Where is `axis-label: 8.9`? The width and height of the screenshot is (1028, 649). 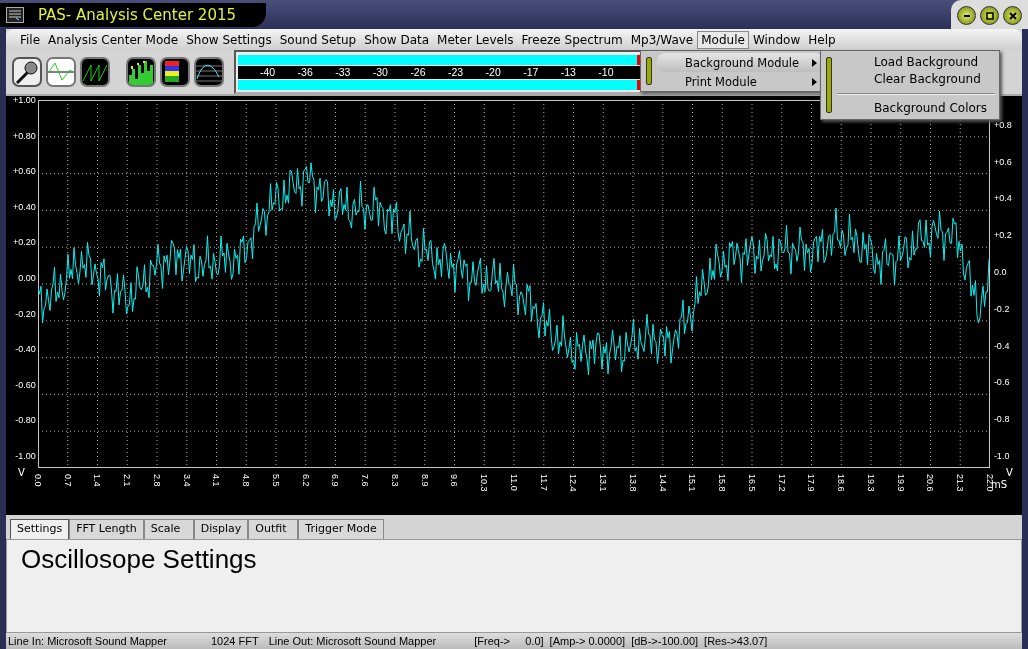 axis-label: 8.9 is located at coordinates (424, 480).